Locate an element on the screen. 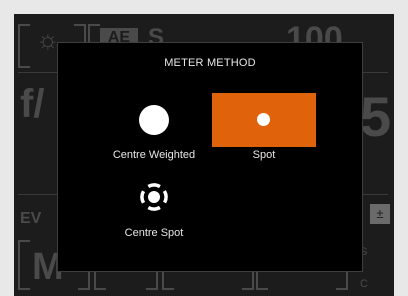 Image resolution: width=408 pixels, height=296 pixels. filled-circle-icon is located at coordinates (154, 120).